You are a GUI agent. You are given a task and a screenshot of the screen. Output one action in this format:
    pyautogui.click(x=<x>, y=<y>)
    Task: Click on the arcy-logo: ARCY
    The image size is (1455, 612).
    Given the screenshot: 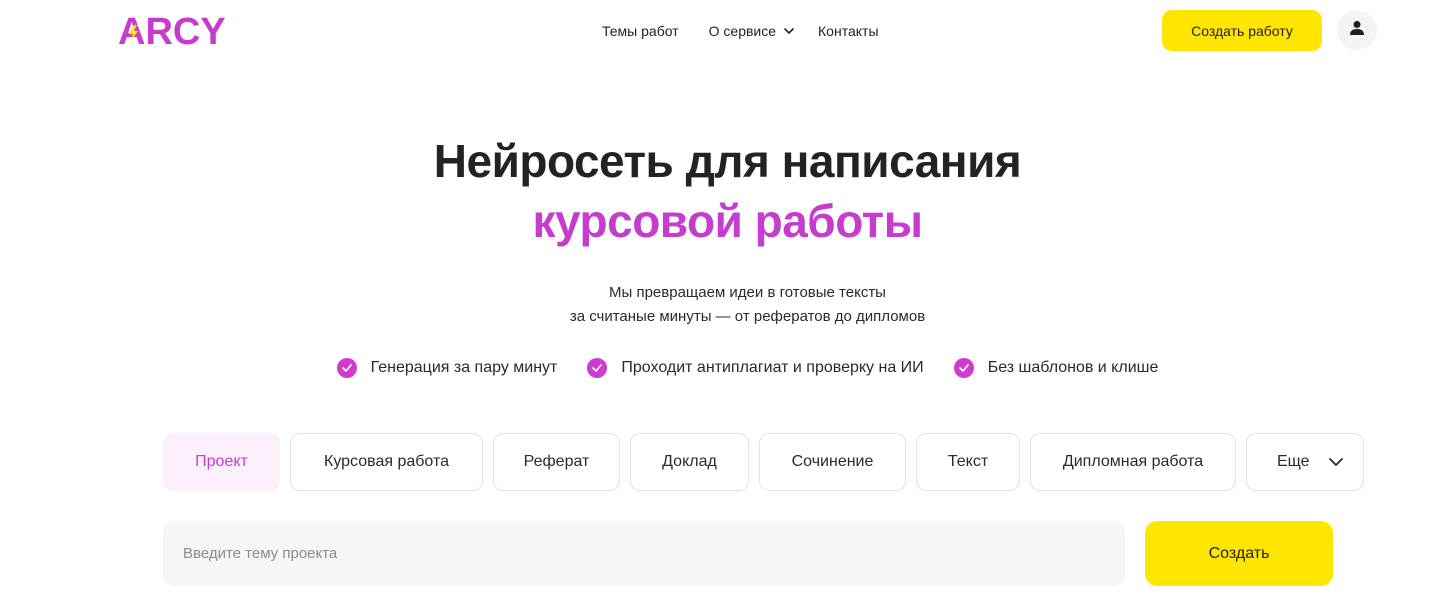 What is the action you would take?
    pyautogui.click(x=176, y=31)
    